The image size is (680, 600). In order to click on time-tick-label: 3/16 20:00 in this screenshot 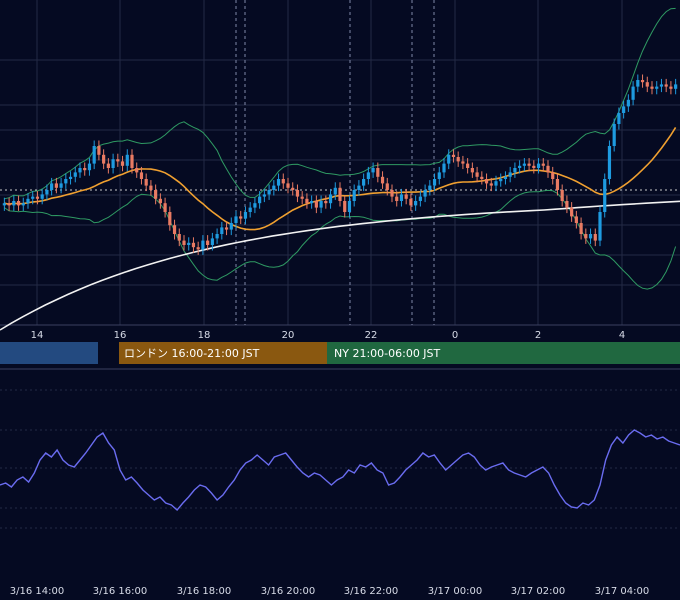, I will do `click(288, 591)`.